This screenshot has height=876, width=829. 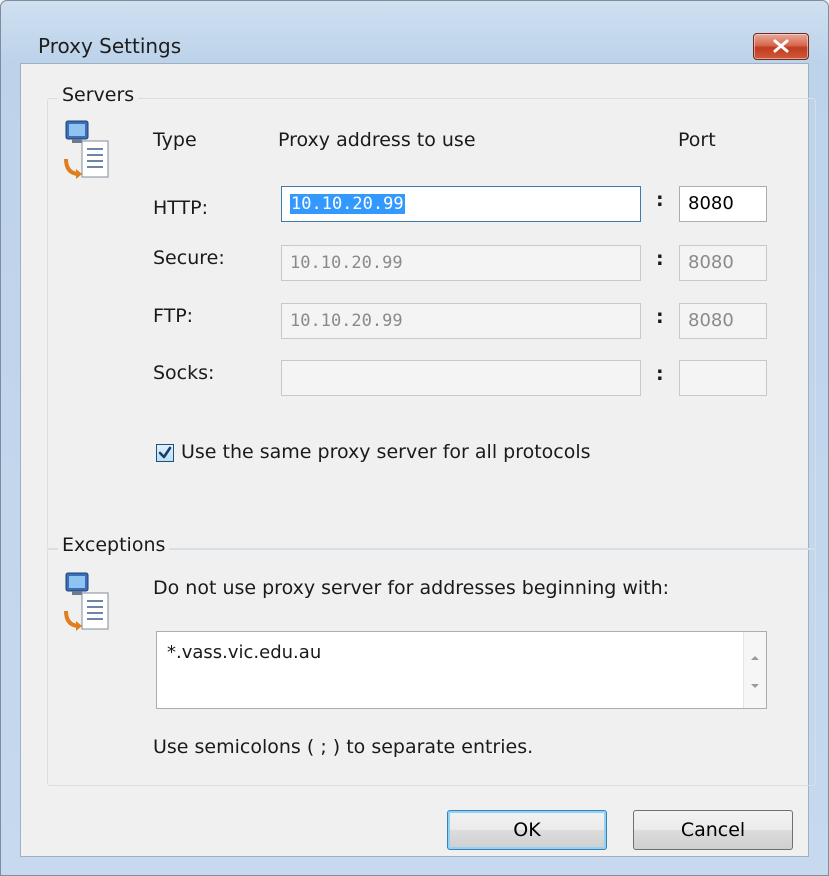 What do you see at coordinates (114, 545) in the screenshot?
I see `exceptions-group-title: Exceptions` at bounding box center [114, 545].